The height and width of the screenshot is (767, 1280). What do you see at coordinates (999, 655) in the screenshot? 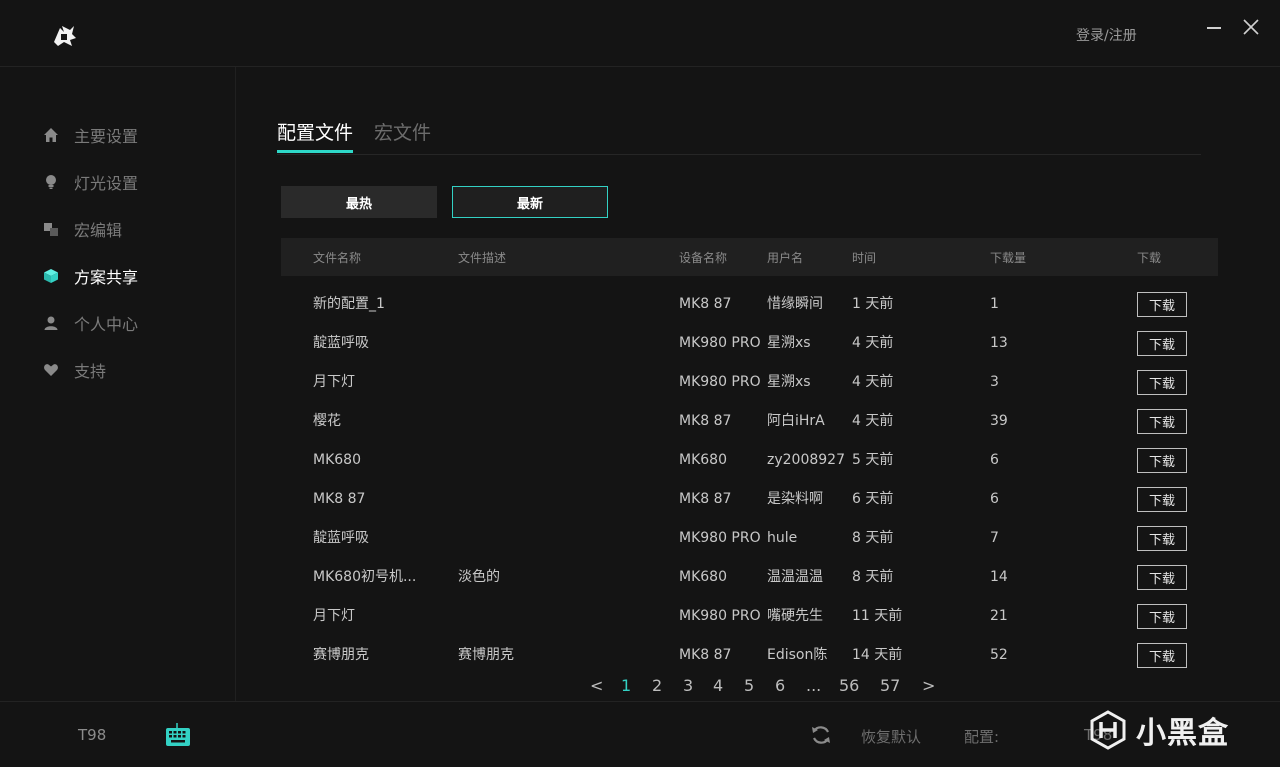
I see `cell-downloads: 52` at bounding box center [999, 655].